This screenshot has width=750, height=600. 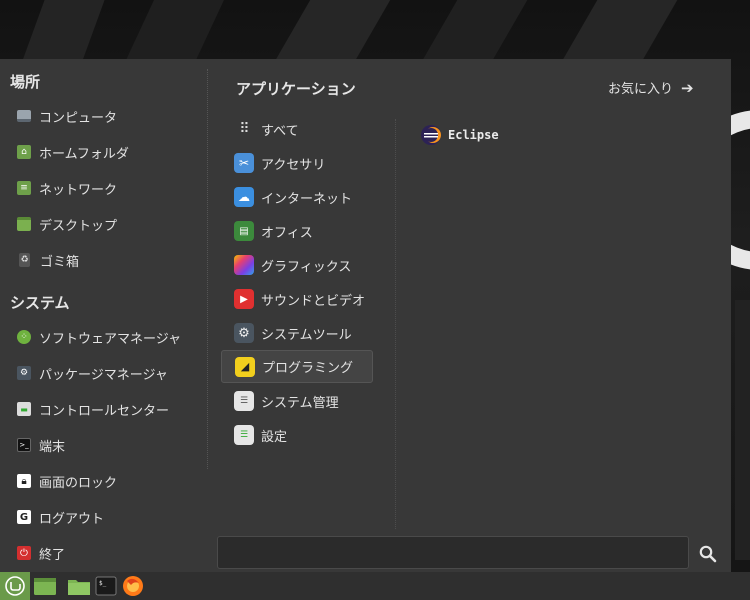 I want to click on category-label: アクセサリ, so click(x=293, y=165).